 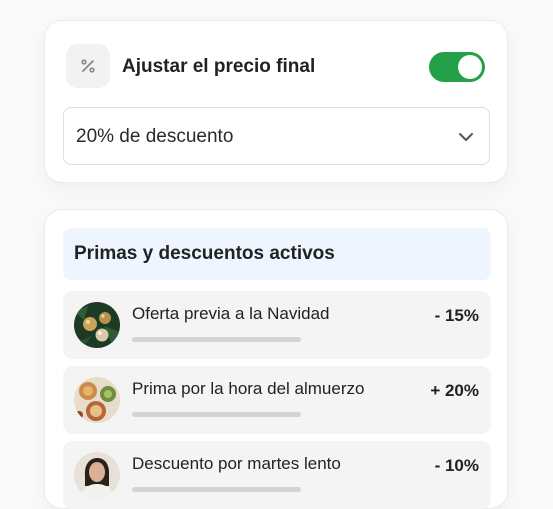 I want to click on promo-label: Descuento por martes lento, so click(x=236, y=463).